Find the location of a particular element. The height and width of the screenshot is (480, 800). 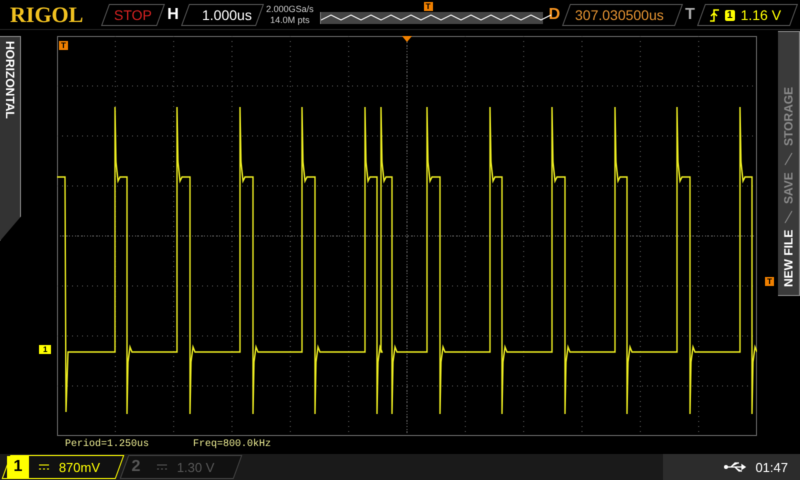

measurement-readout: Freq=800.0kHz is located at coordinates (232, 444).